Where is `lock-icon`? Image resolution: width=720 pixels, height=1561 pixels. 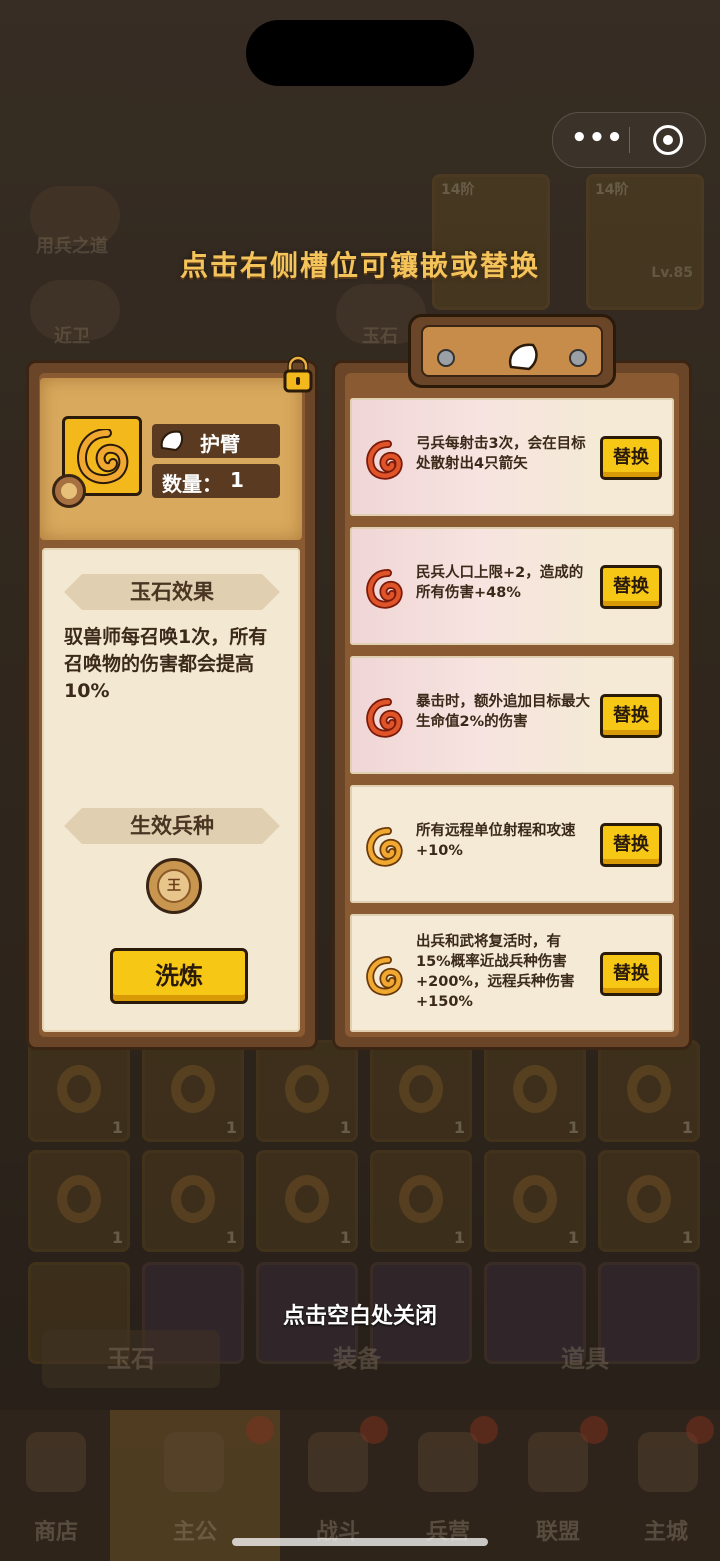 lock-icon is located at coordinates (298, 374).